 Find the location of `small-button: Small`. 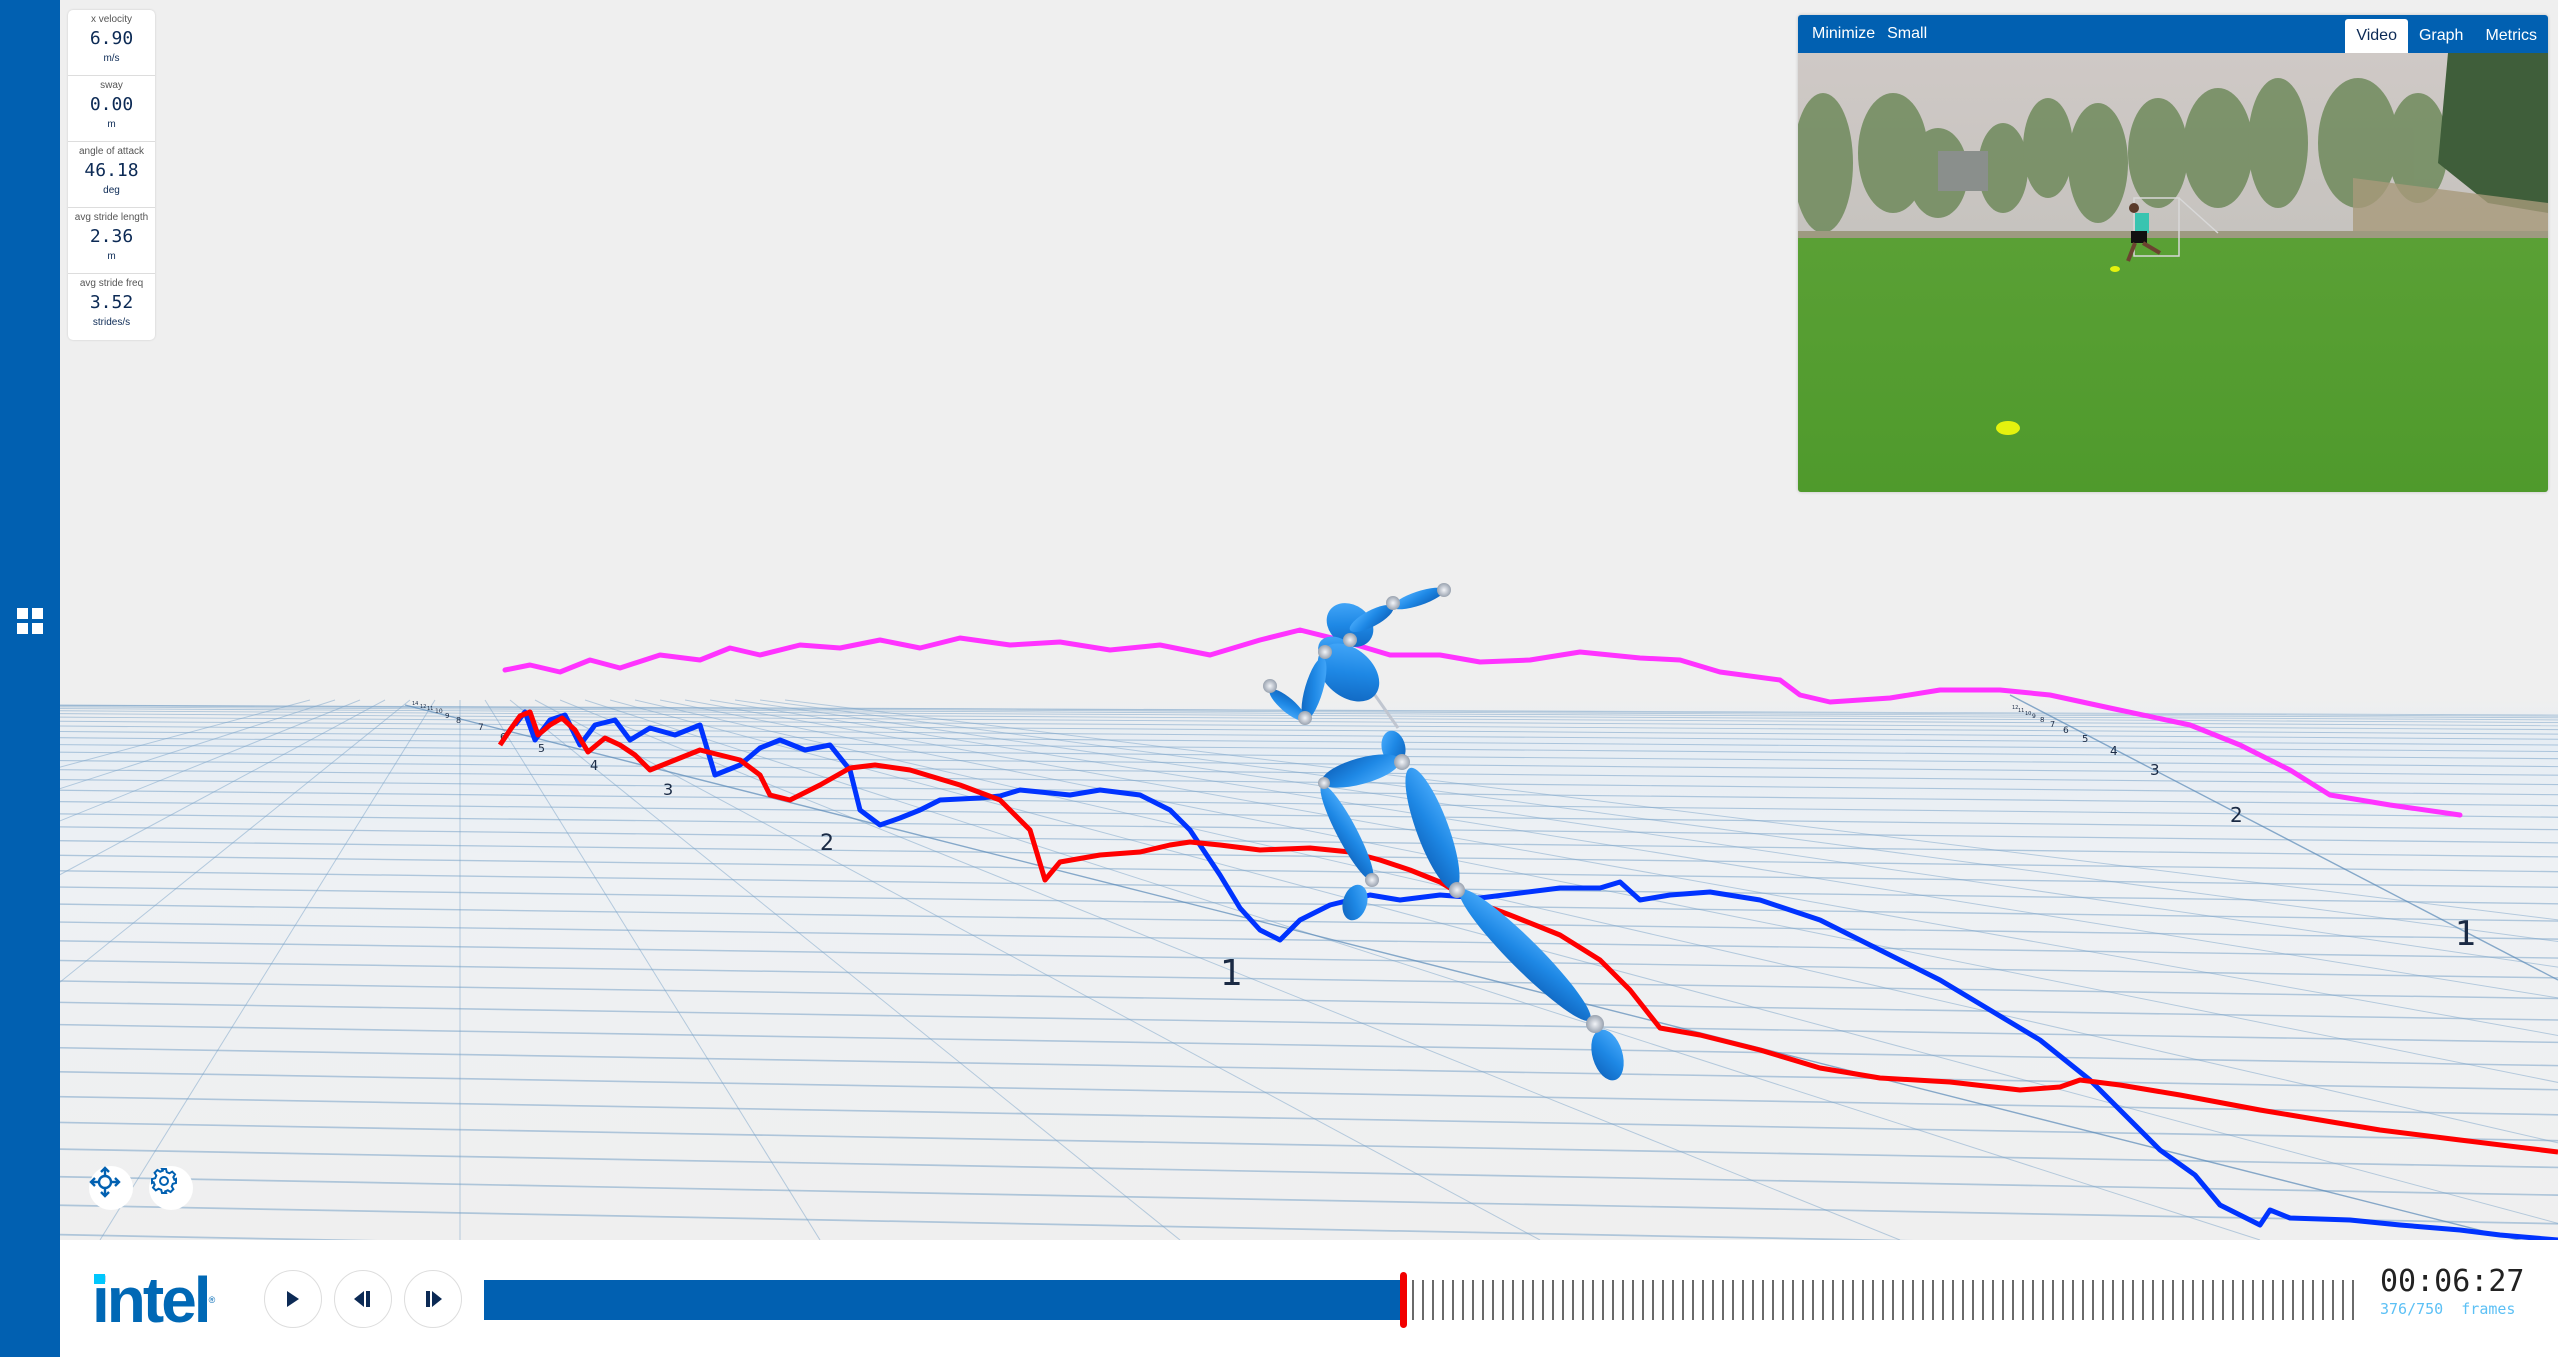

small-button: Small is located at coordinates (1911, 34).